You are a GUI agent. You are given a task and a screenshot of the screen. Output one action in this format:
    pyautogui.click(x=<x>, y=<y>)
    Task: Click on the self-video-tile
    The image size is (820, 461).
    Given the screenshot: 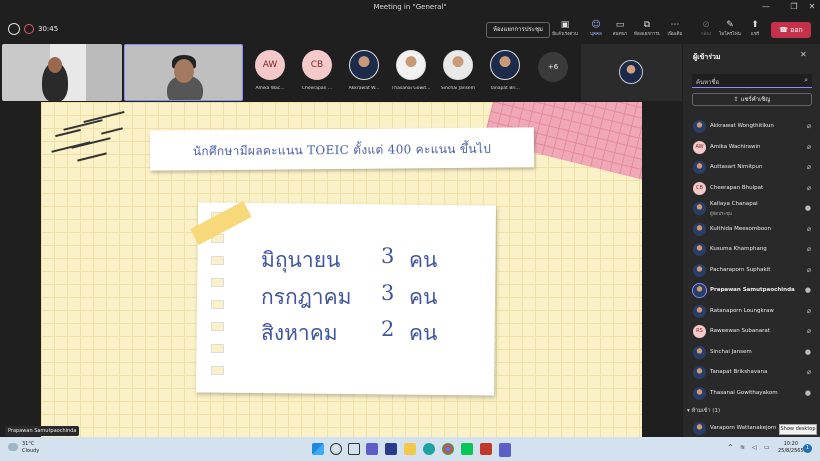 What is the action you would take?
    pyautogui.click(x=631, y=72)
    